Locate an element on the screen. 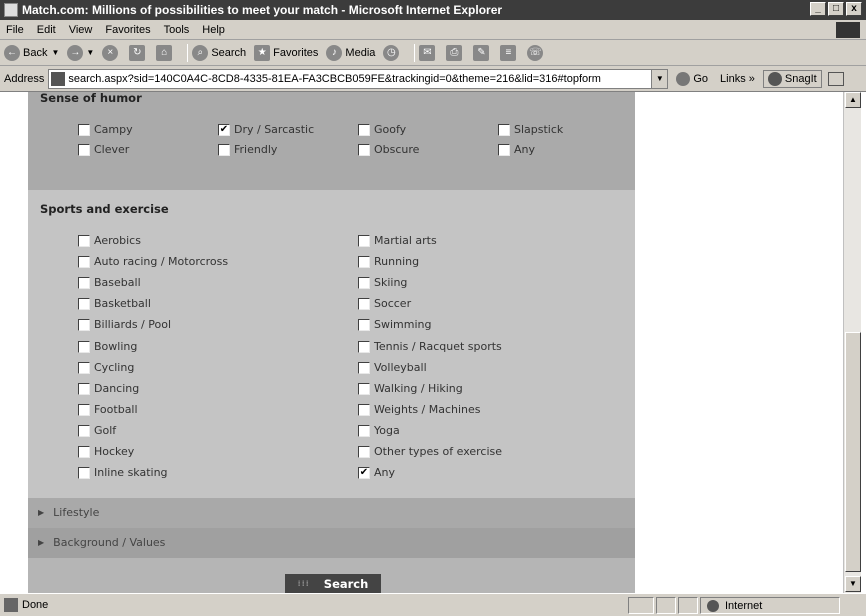 The width and height of the screenshot is (866, 616). search-button: ⁞⁞⁞ Search is located at coordinates (333, 583).